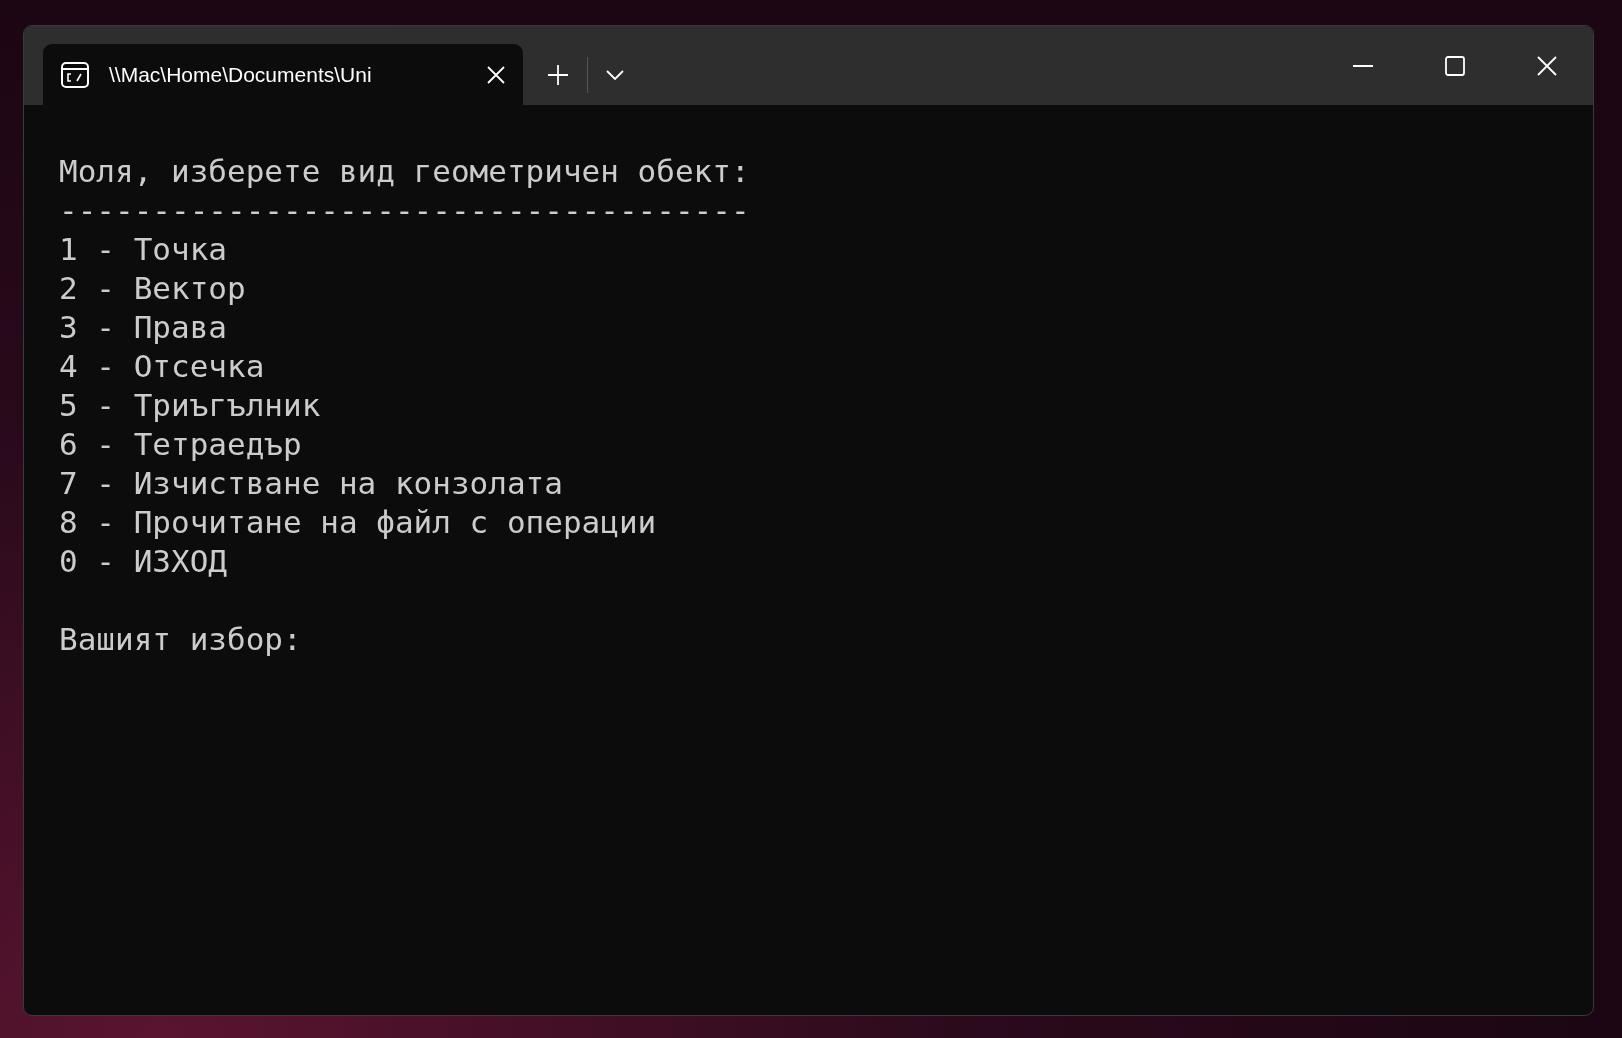 This screenshot has width=1622, height=1038. I want to click on console-line: 0 - ИЗХОД, so click(143, 561).